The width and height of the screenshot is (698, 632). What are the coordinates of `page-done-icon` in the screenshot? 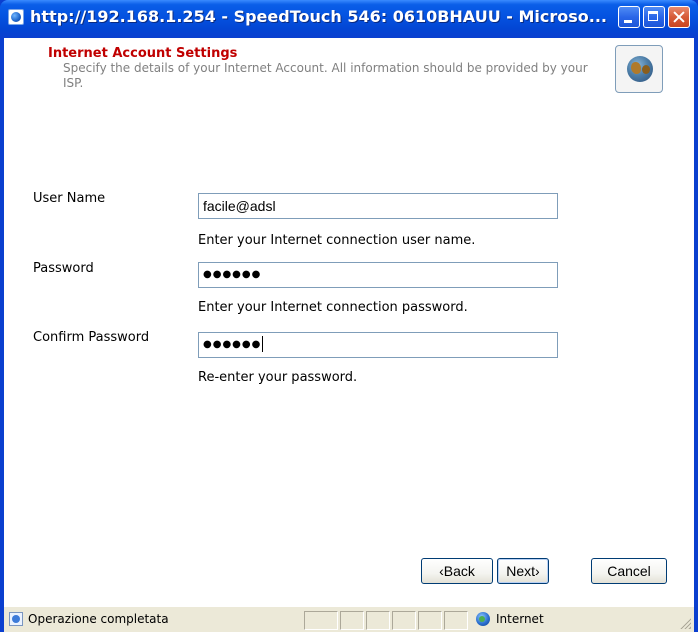 It's located at (16, 619).